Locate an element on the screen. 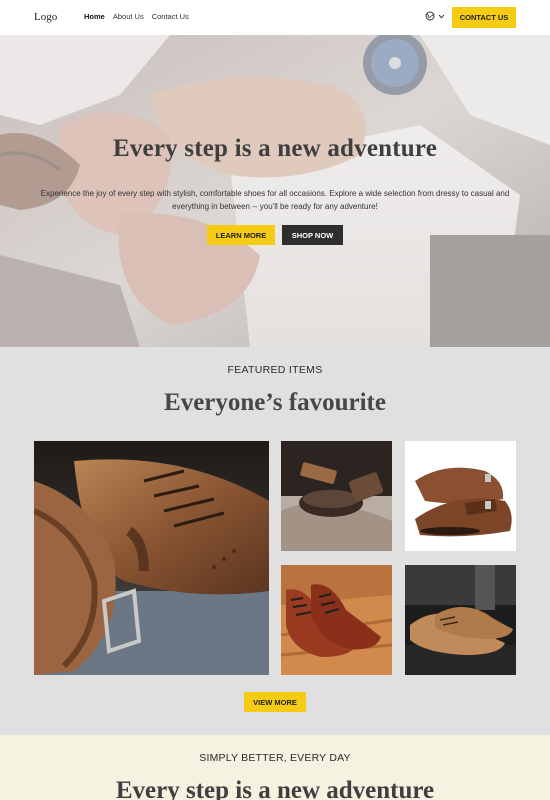 Image resolution: width=550 pixels, height=800 pixels. navbar: Logo Home About Us Contact Us CONTACT US is located at coordinates (275, 17).